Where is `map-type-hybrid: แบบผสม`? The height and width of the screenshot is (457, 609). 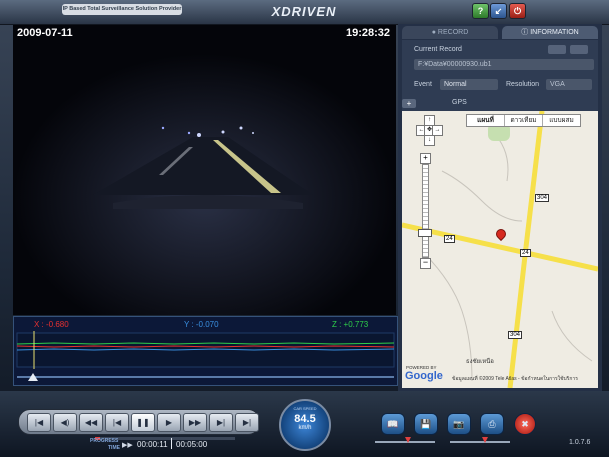 map-type-hybrid: แบบผสม is located at coordinates (561, 120).